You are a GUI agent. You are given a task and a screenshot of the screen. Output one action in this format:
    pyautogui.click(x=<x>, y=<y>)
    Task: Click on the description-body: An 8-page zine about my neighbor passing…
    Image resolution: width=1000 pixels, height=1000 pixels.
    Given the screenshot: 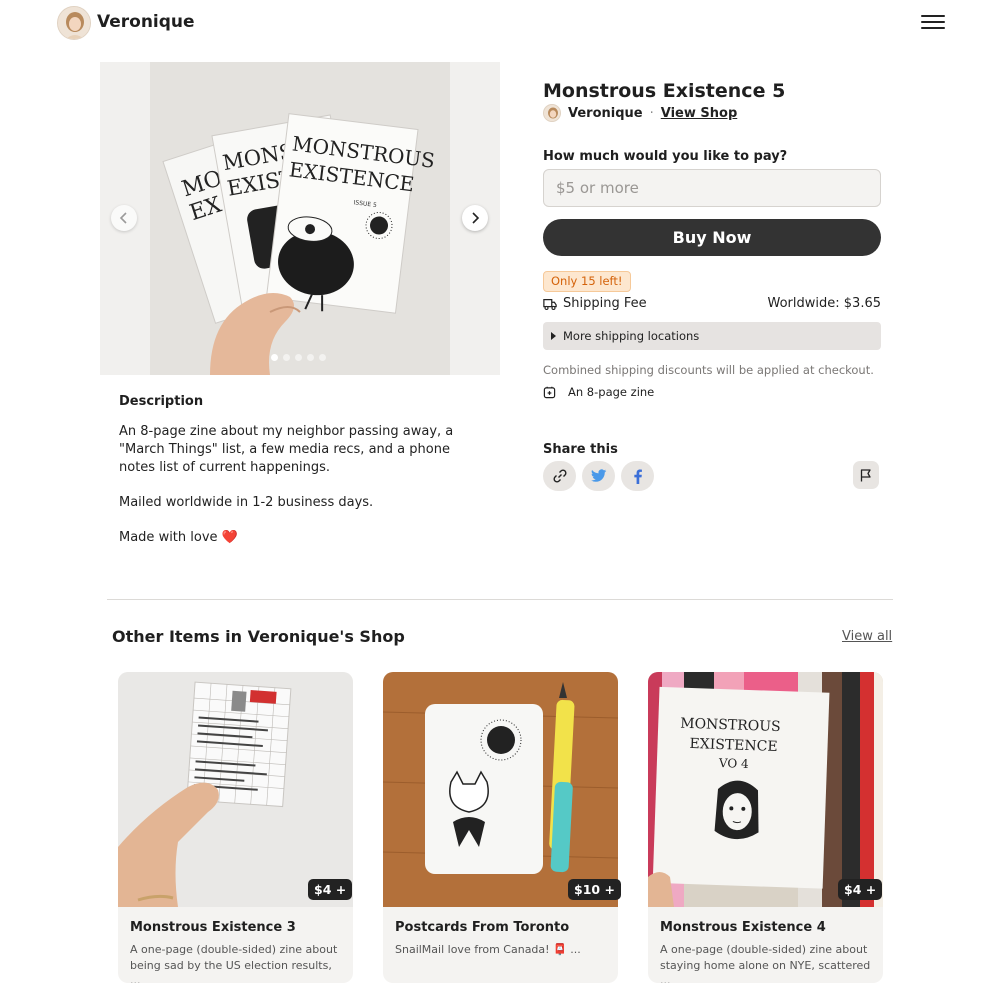 What is the action you would take?
    pyautogui.click(x=304, y=493)
    